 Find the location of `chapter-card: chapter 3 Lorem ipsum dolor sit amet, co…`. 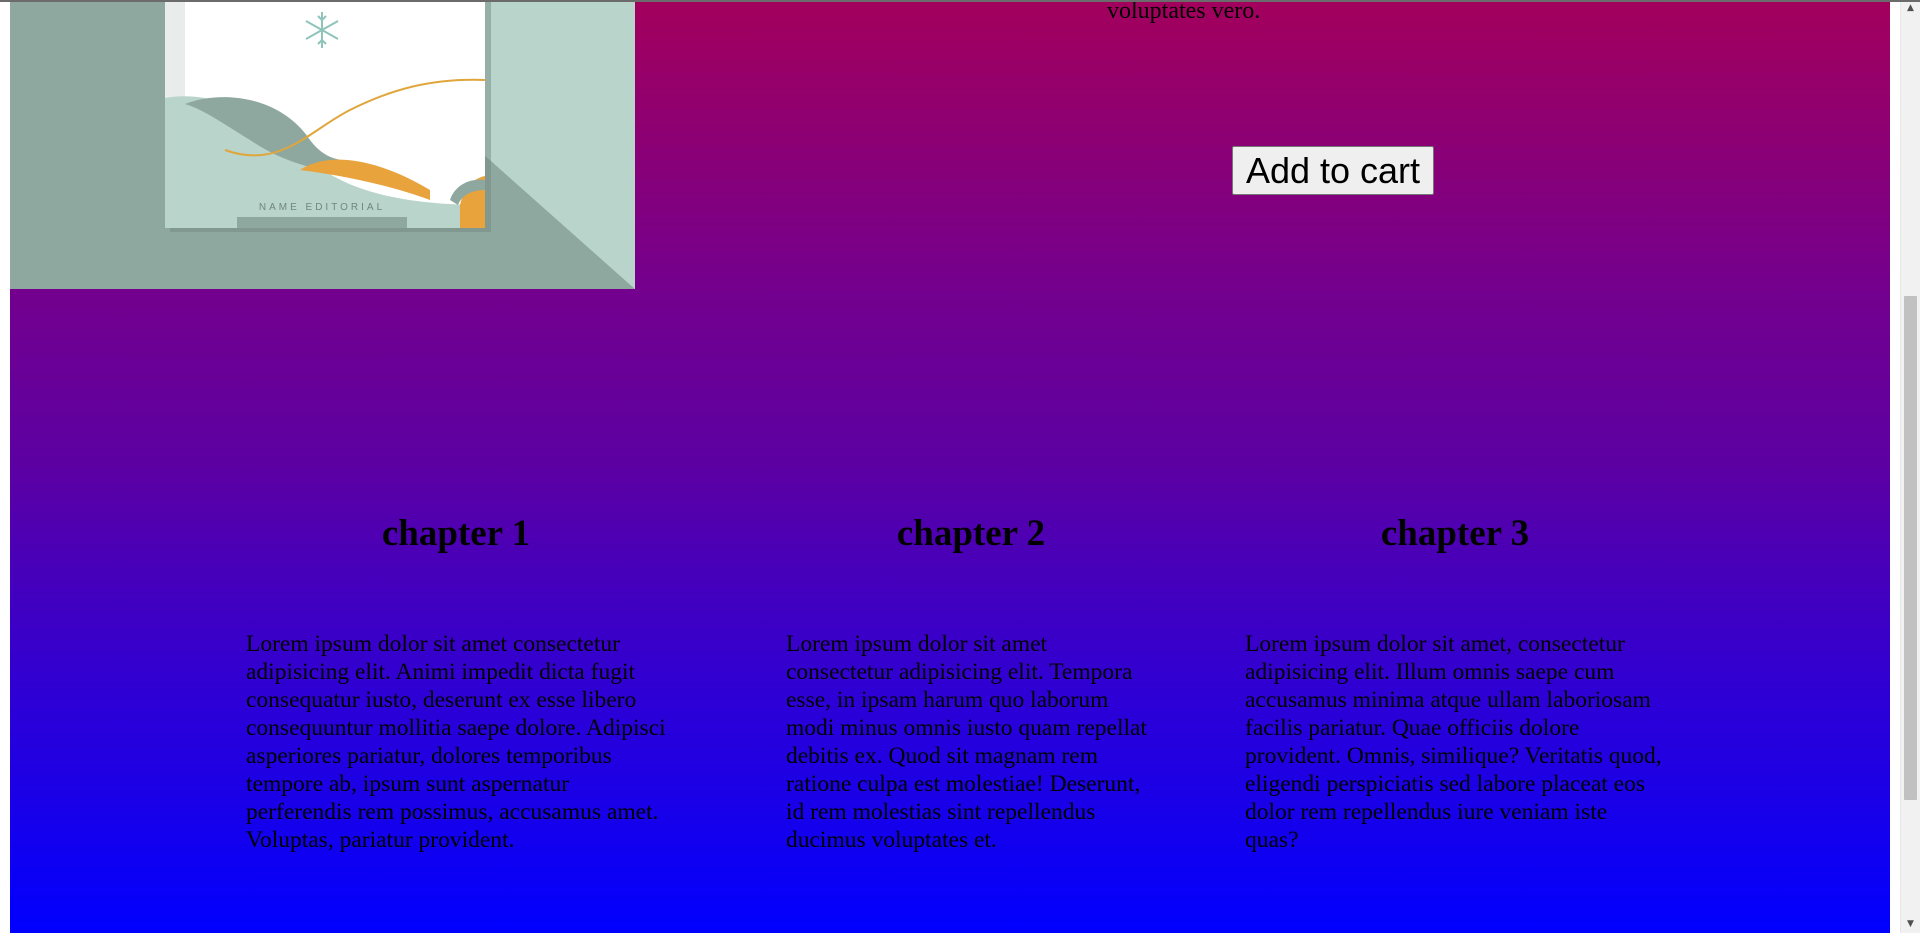

chapter-card: chapter 3 Lorem ipsum dolor sit amet, co… is located at coordinates (1455, 680).